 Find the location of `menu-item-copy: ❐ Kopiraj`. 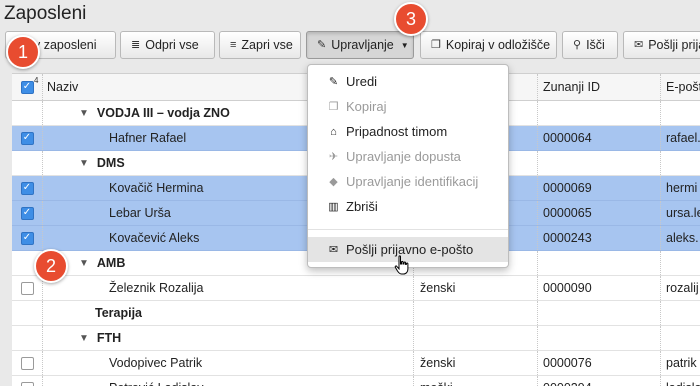

menu-item-copy: ❐ Kopiraj is located at coordinates (408, 106).